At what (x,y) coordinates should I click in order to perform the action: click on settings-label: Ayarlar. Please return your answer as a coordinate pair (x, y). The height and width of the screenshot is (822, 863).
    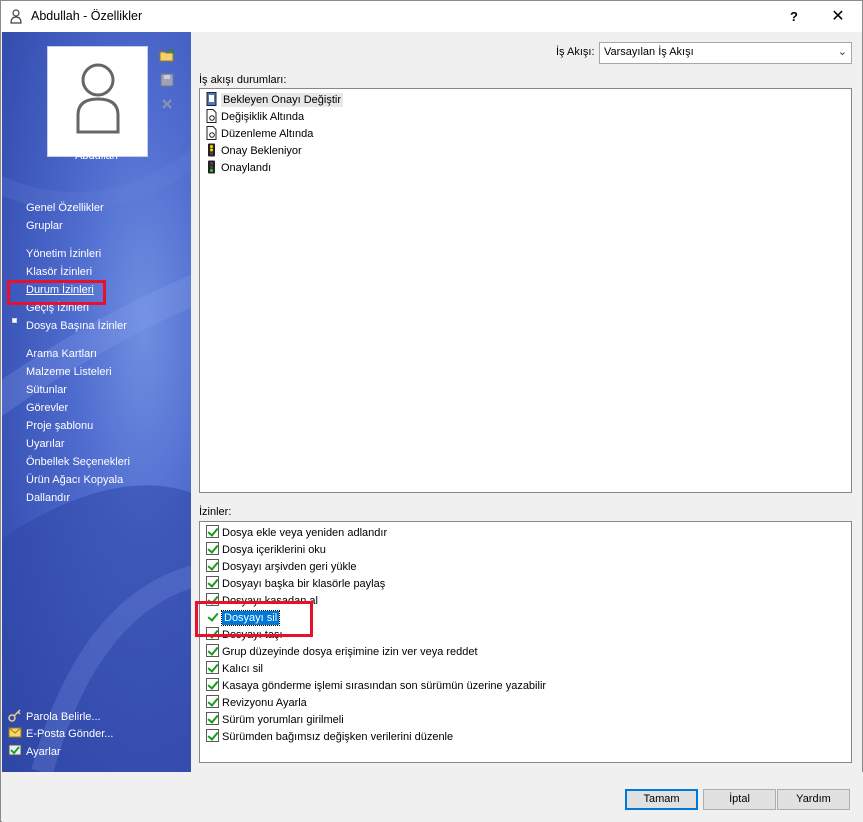
    Looking at the image, I should click on (43, 752).